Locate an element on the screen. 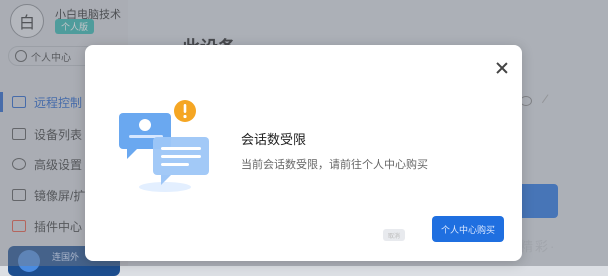 This screenshot has width=608, height=276. close-icon is located at coordinates (502, 68).